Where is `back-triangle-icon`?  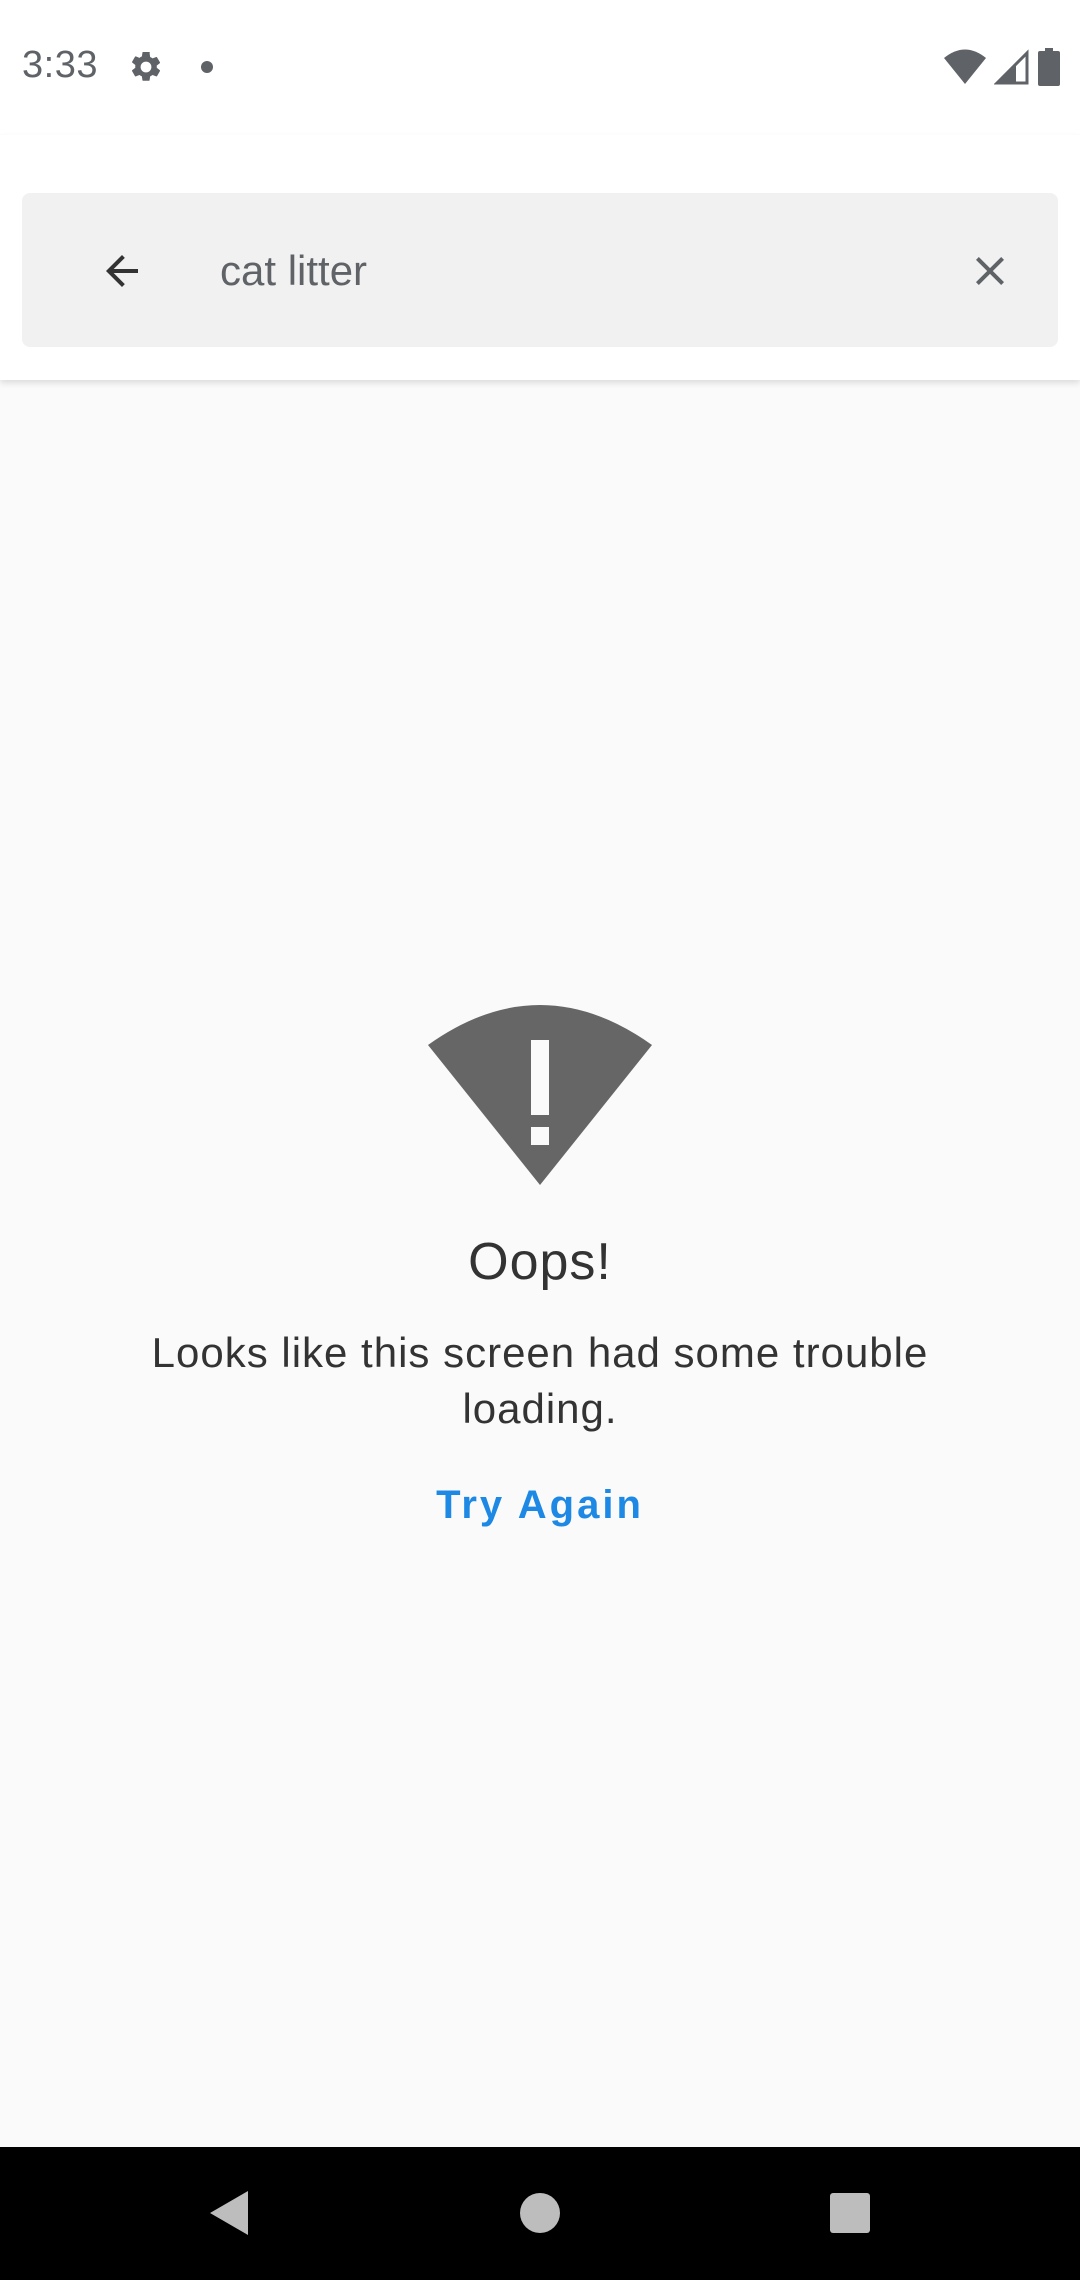
back-triangle-icon is located at coordinates (229, 2213).